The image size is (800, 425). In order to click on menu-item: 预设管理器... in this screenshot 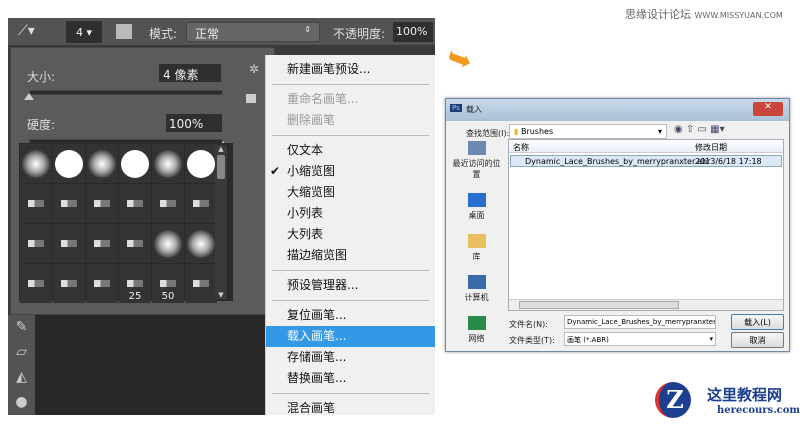, I will do `click(350, 285)`.